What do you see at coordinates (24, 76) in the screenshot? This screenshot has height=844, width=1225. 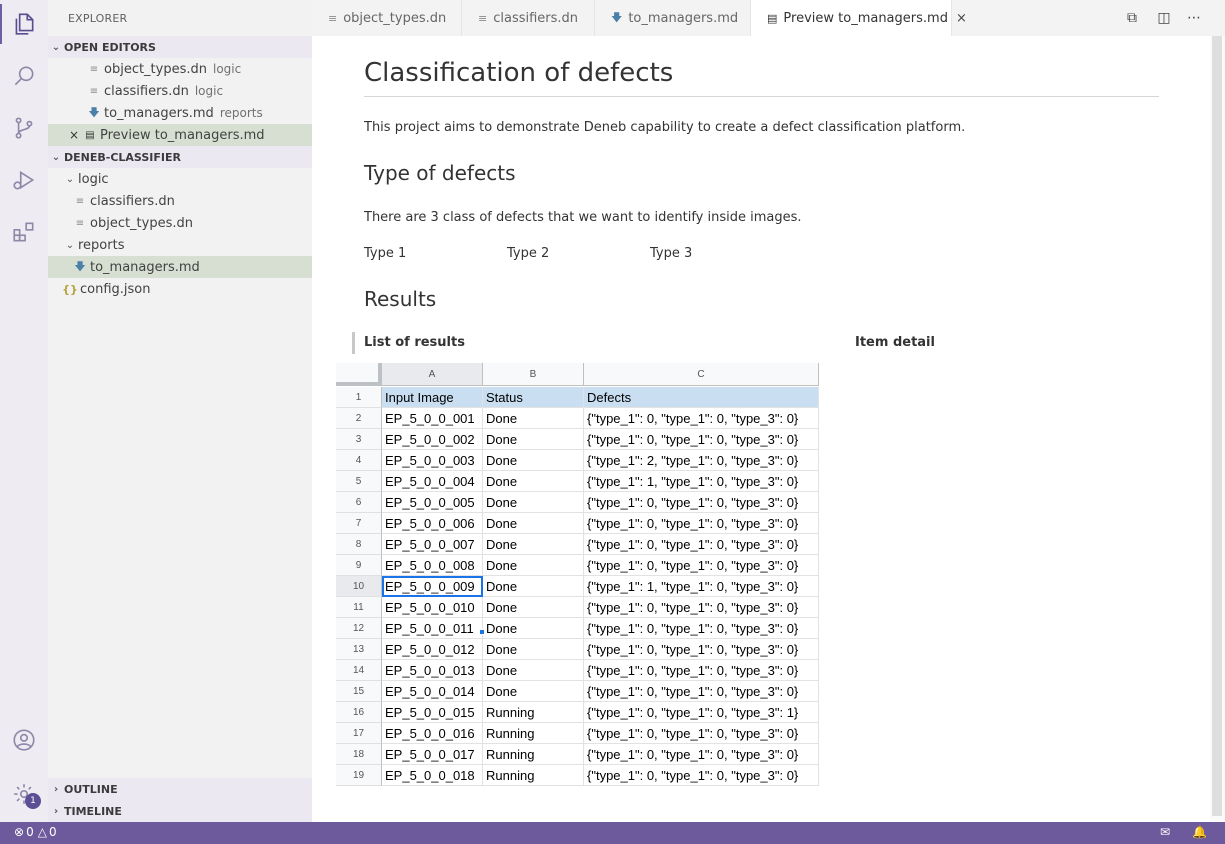 I see `search-icon` at bounding box center [24, 76].